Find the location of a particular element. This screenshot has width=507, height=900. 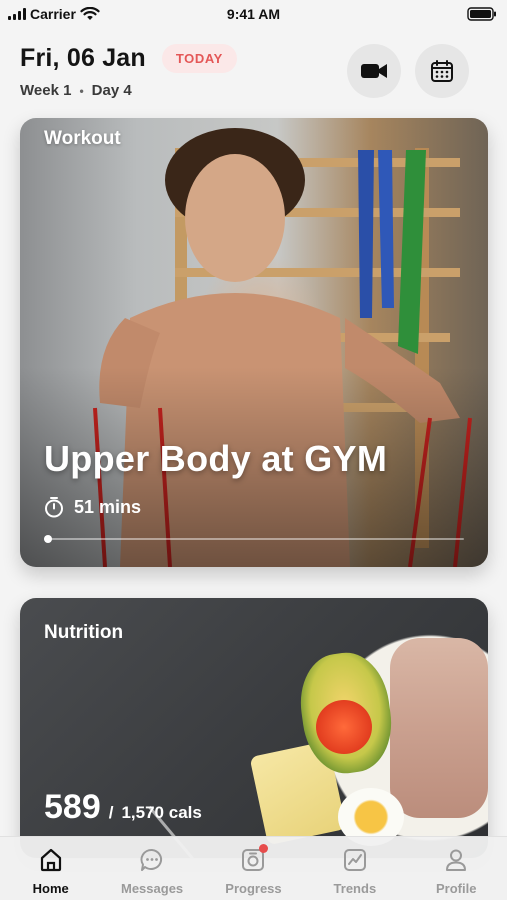

tab-profile-label: Profile is located at coordinates (456, 888).